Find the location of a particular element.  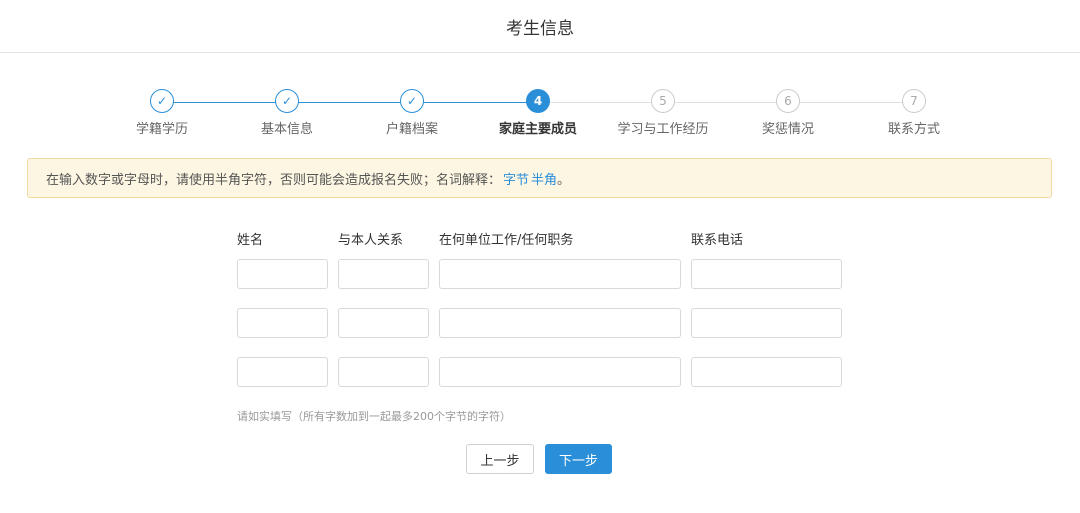

page-header: 考生信息 is located at coordinates (540, 26).